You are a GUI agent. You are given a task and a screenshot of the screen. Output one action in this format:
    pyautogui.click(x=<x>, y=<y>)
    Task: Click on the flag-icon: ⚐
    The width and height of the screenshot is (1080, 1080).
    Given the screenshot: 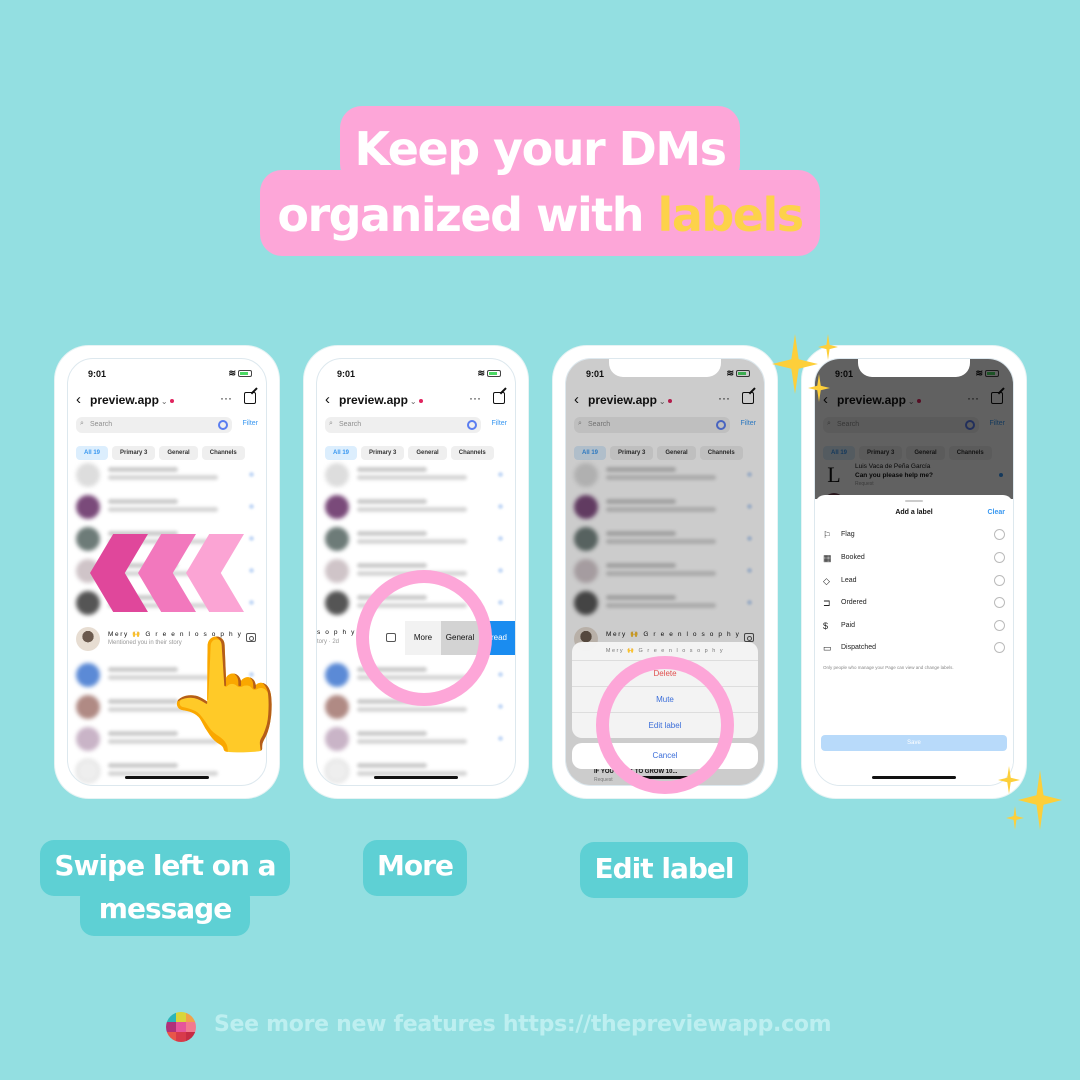 What is the action you would take?
    pyautogui.click(x=827, y=535)
    